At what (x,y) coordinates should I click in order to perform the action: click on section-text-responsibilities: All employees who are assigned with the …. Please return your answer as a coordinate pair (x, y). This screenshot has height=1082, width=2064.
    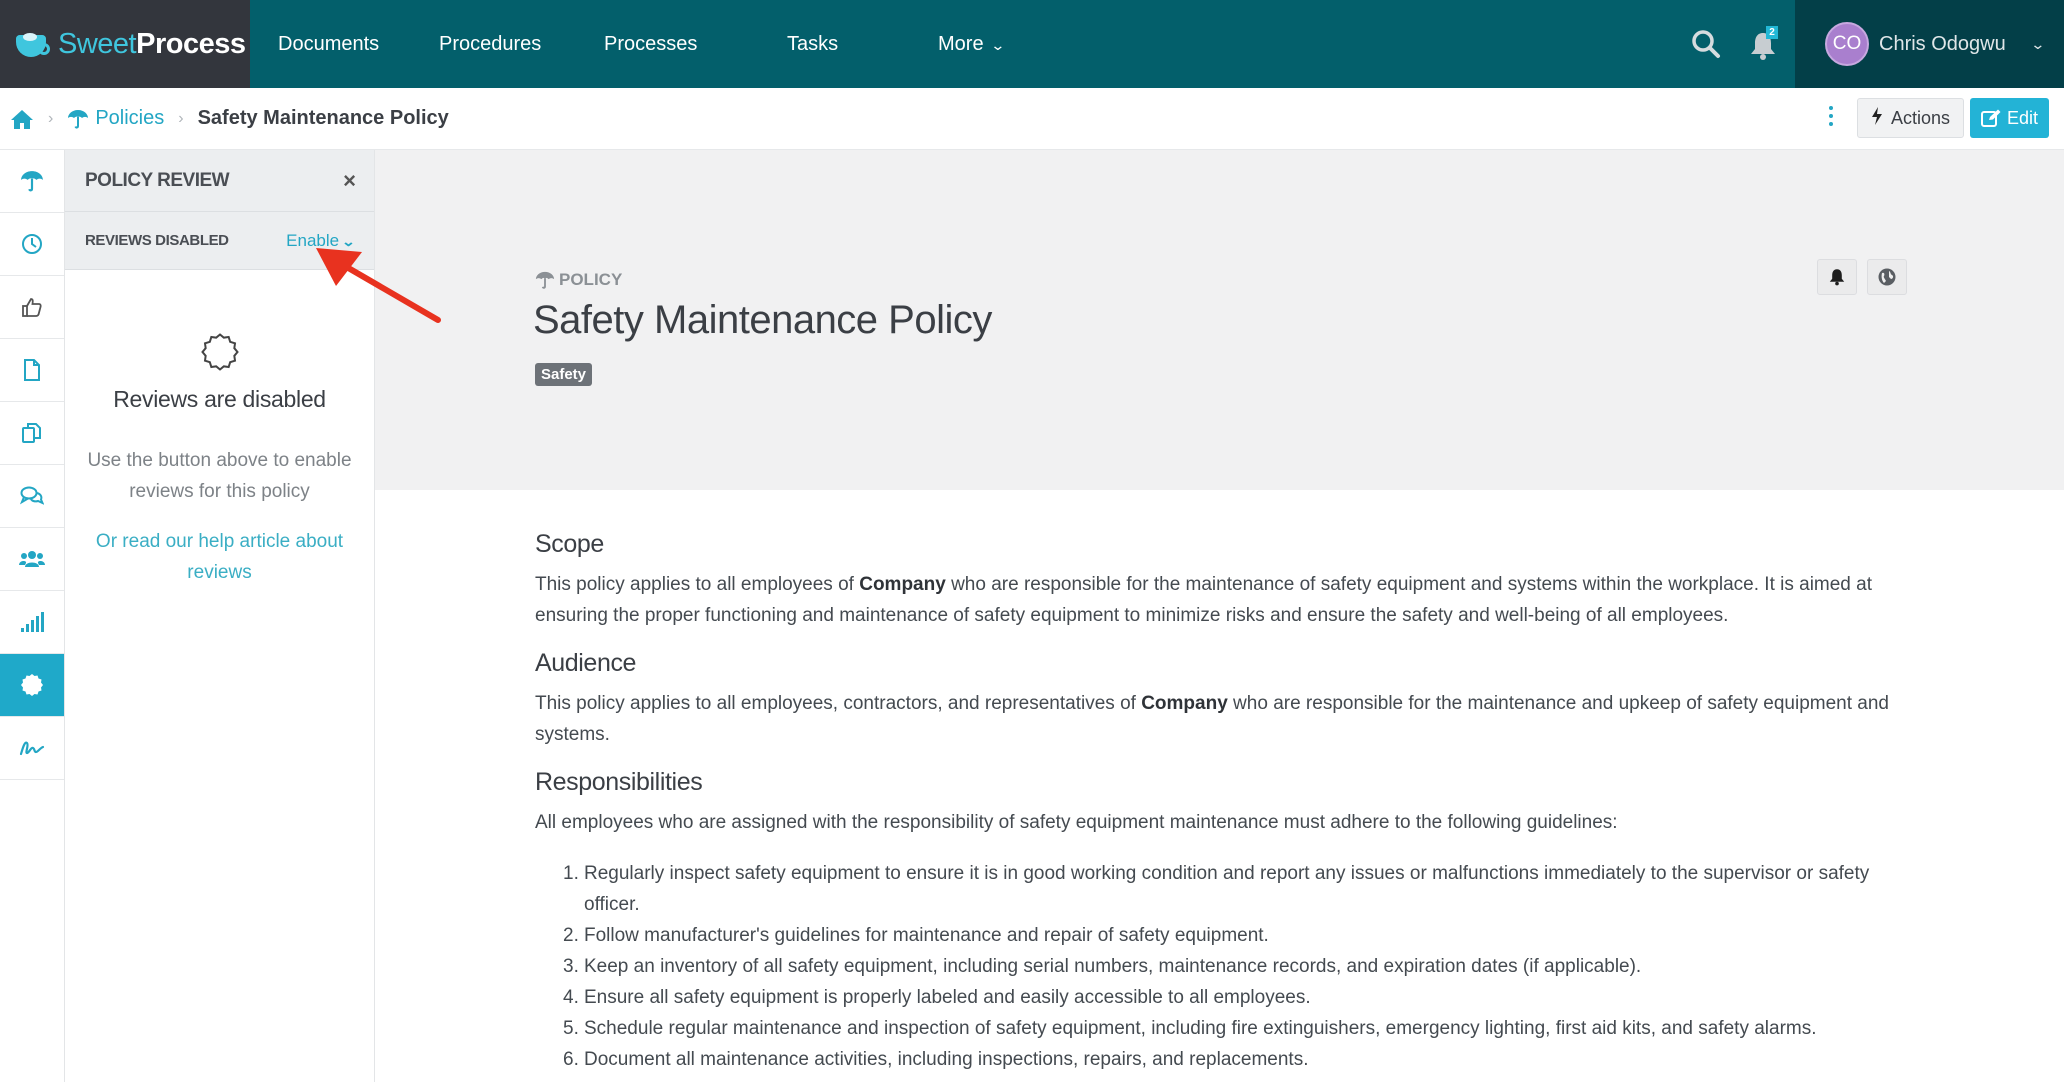
    Looking at the image, I should click on (1076, 822).